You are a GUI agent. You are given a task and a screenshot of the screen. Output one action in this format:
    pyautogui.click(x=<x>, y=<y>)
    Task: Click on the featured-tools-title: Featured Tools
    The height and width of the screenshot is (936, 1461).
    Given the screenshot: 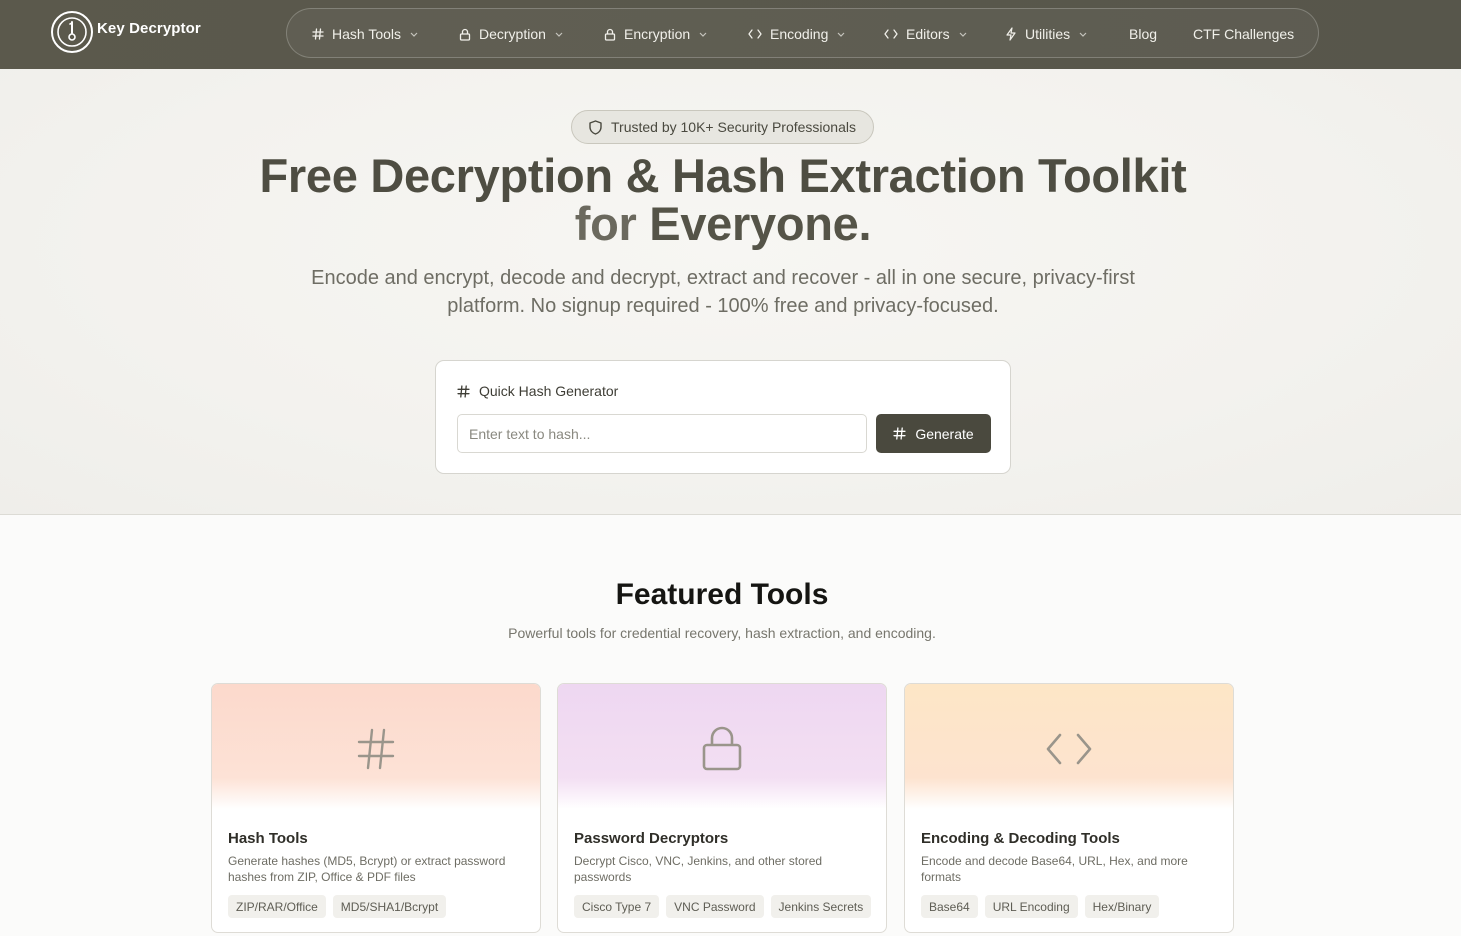 What is the action you would take?
    pyautogui.click(x=722, y=594)
    